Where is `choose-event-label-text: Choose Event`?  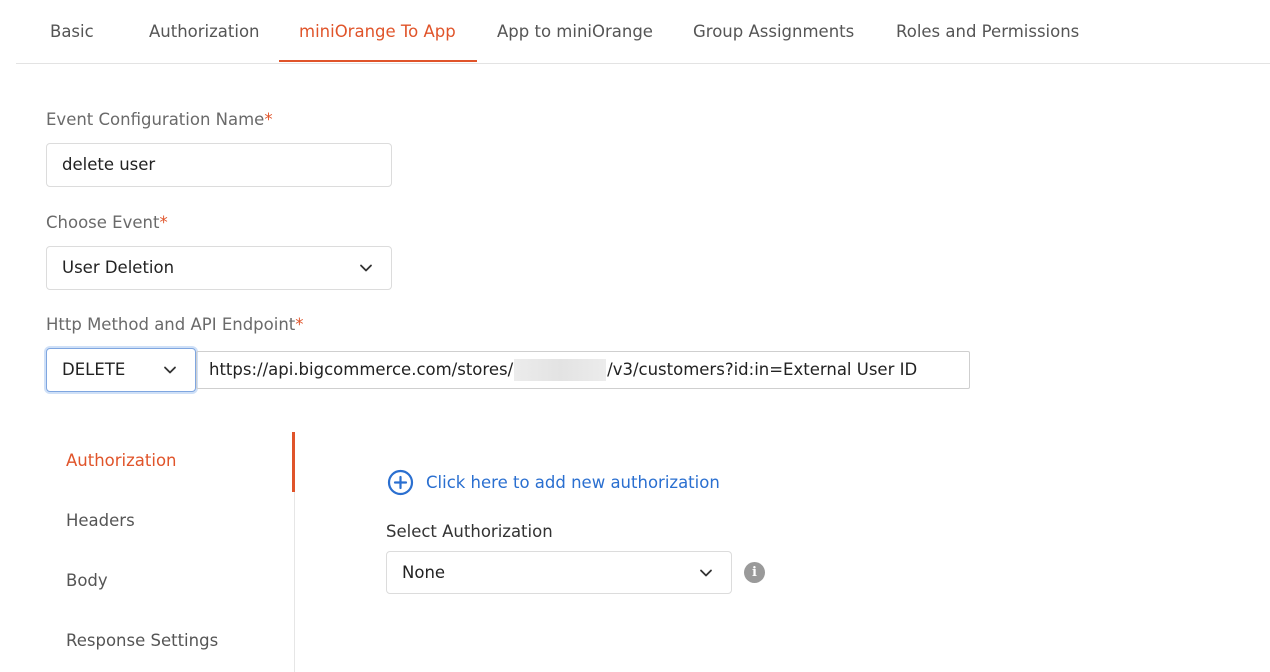 choose-event-label-text: Choose Event is located at coordinates (103, 222).